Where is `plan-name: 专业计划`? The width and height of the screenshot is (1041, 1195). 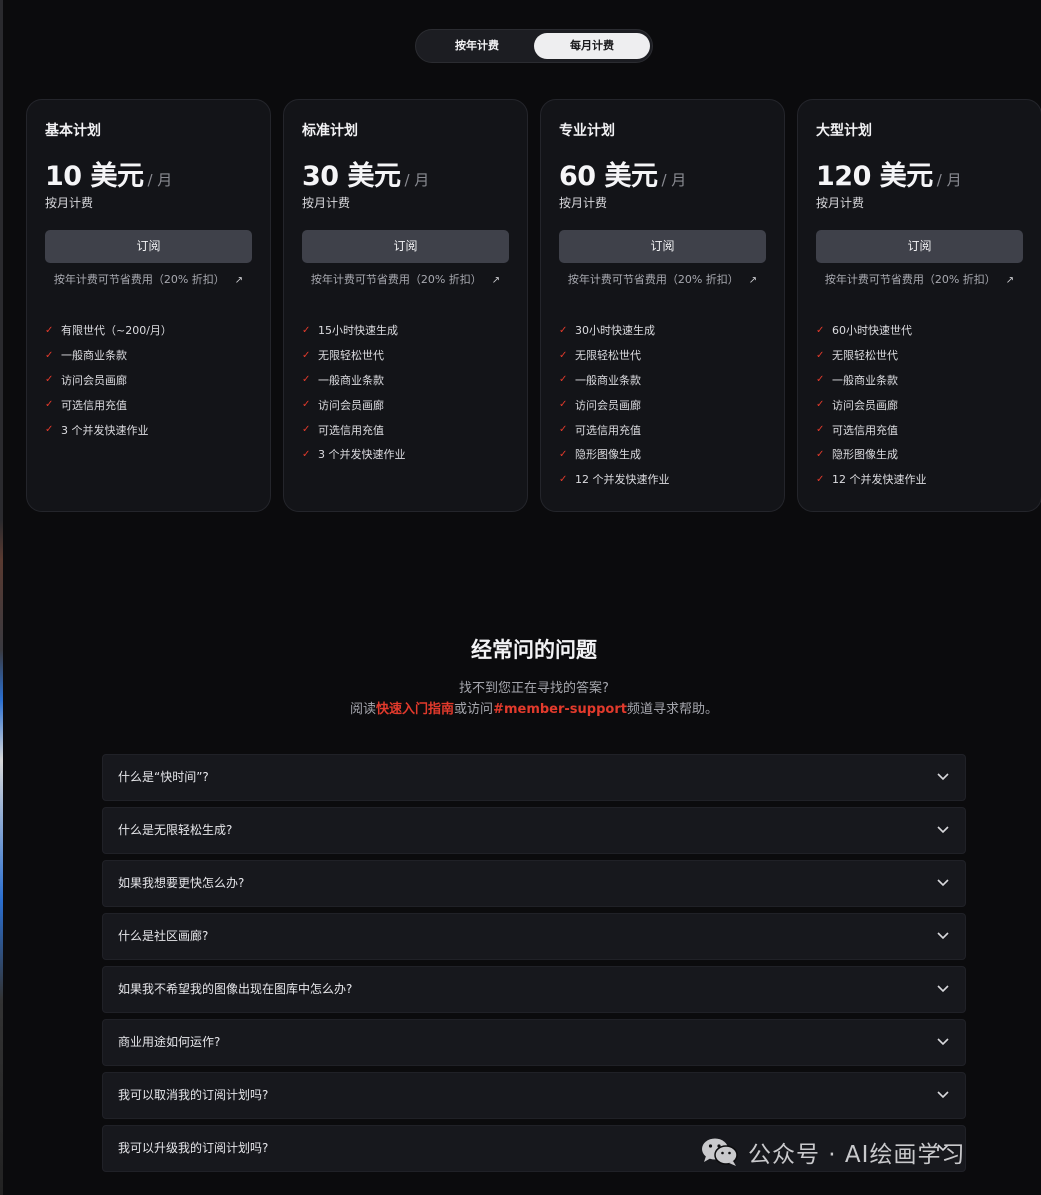 plan-name: 专业计划 is located at coordinates (587, 131).